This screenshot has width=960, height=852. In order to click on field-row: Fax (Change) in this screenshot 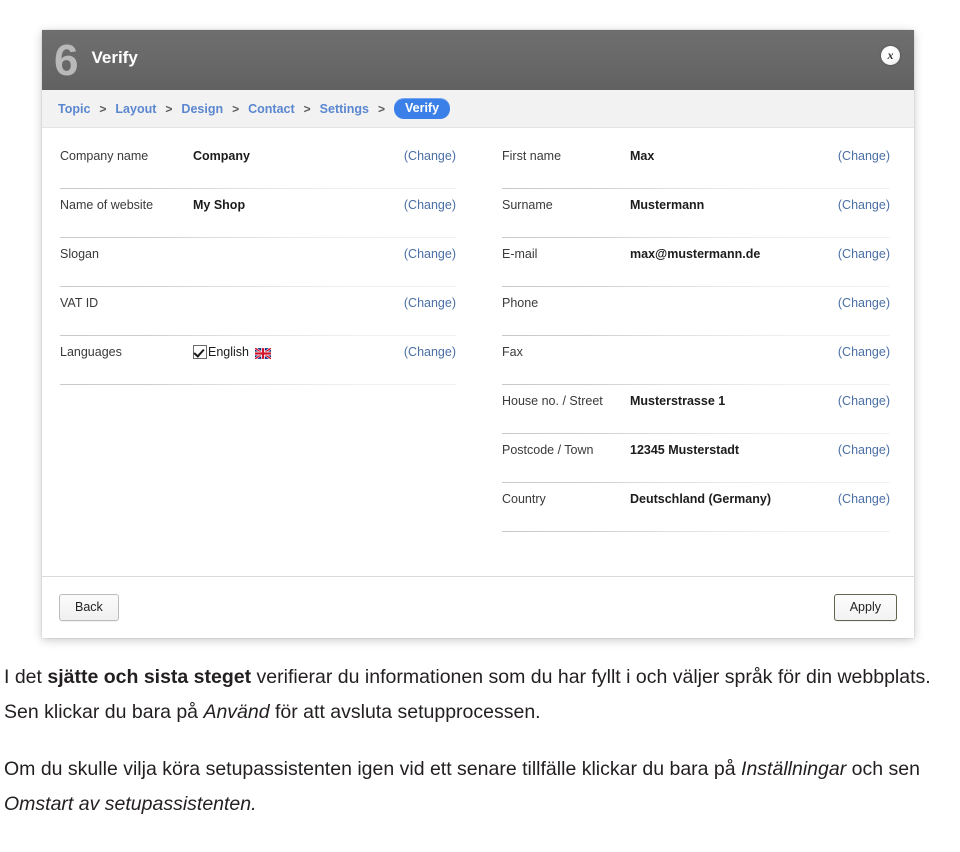, I will do `click(696, 360)`.